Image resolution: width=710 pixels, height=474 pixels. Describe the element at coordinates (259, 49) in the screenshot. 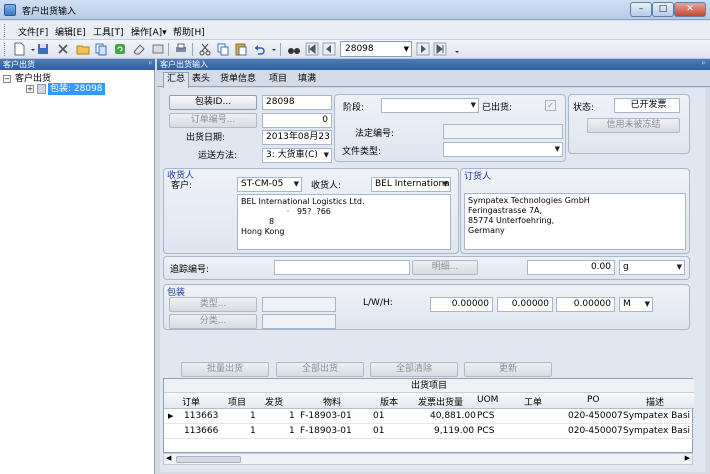

I see `undo-icon` at that location.